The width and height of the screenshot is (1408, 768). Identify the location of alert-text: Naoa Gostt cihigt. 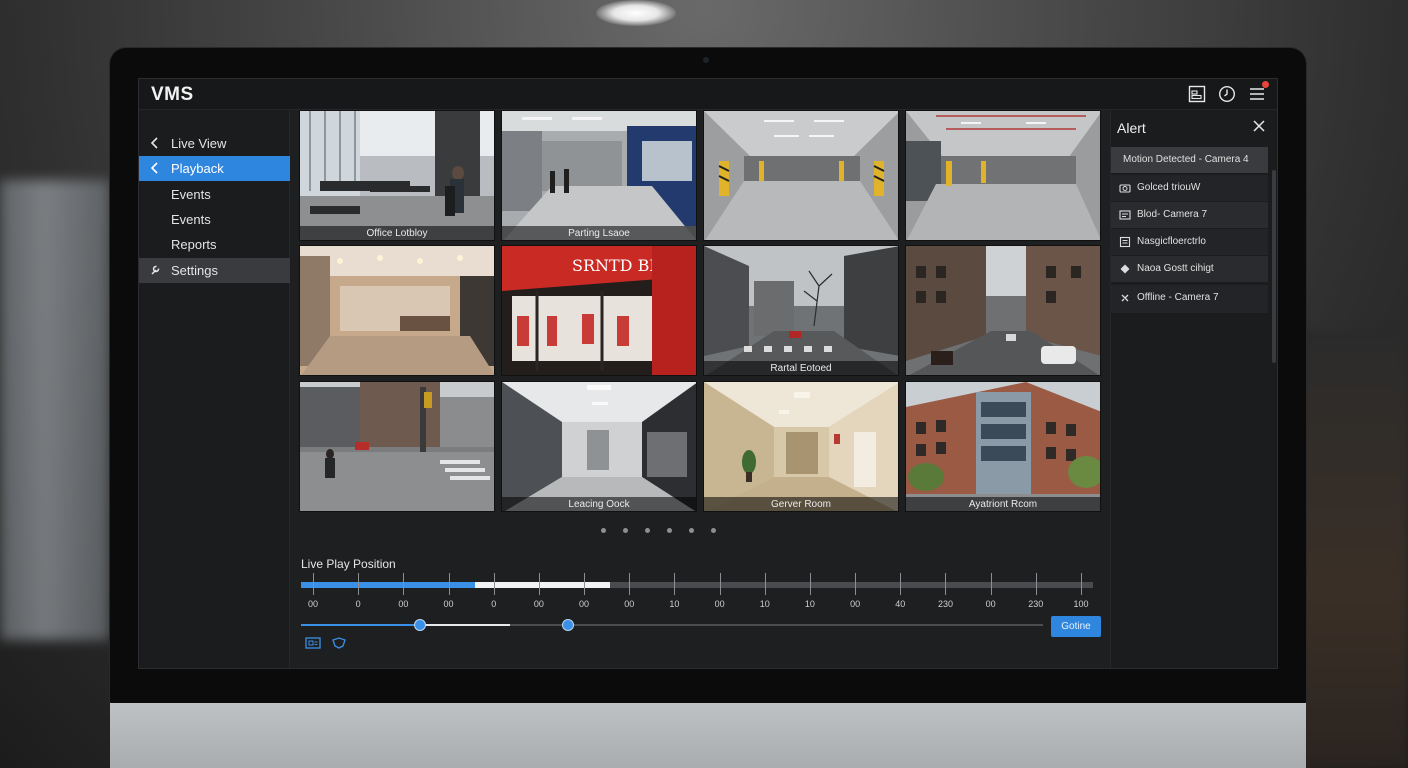
(1175, 268).